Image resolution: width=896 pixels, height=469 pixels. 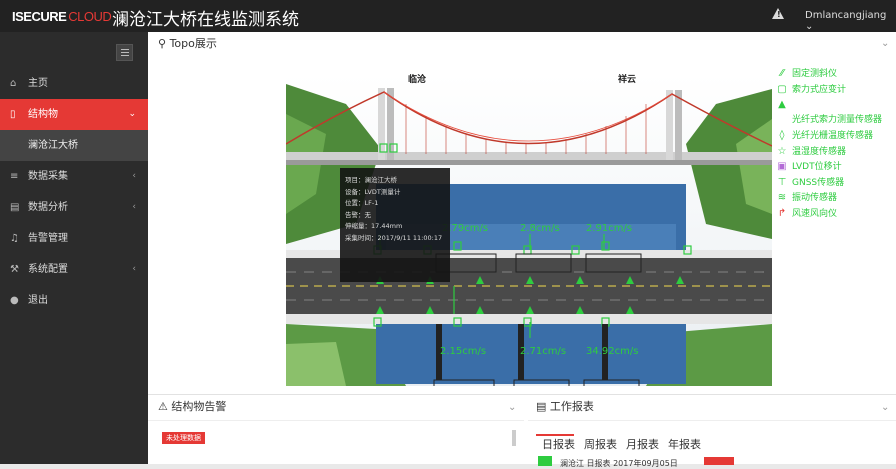 I want to click on report-icon: ▤, so click(x=541, y=406).